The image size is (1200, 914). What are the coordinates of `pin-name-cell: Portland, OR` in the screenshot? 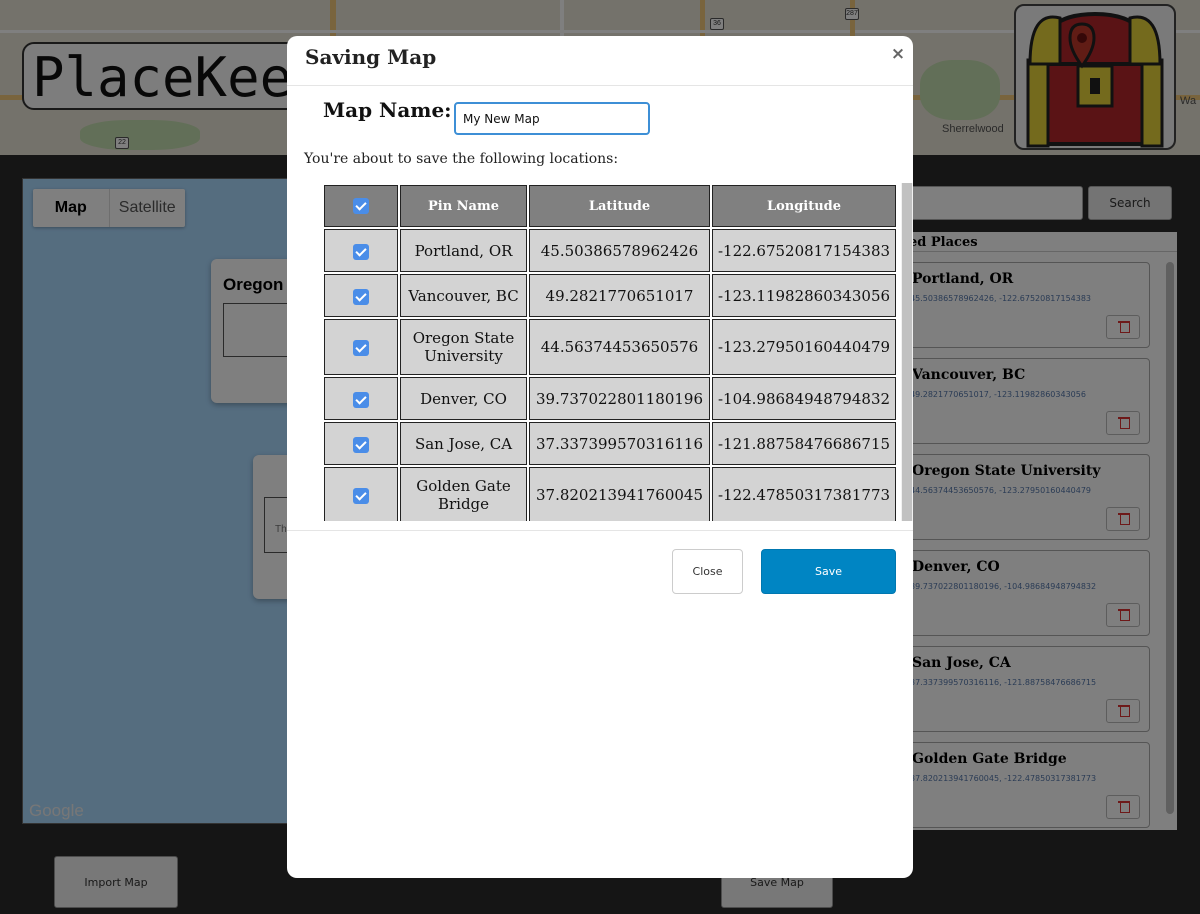 It's located at (463, 250).